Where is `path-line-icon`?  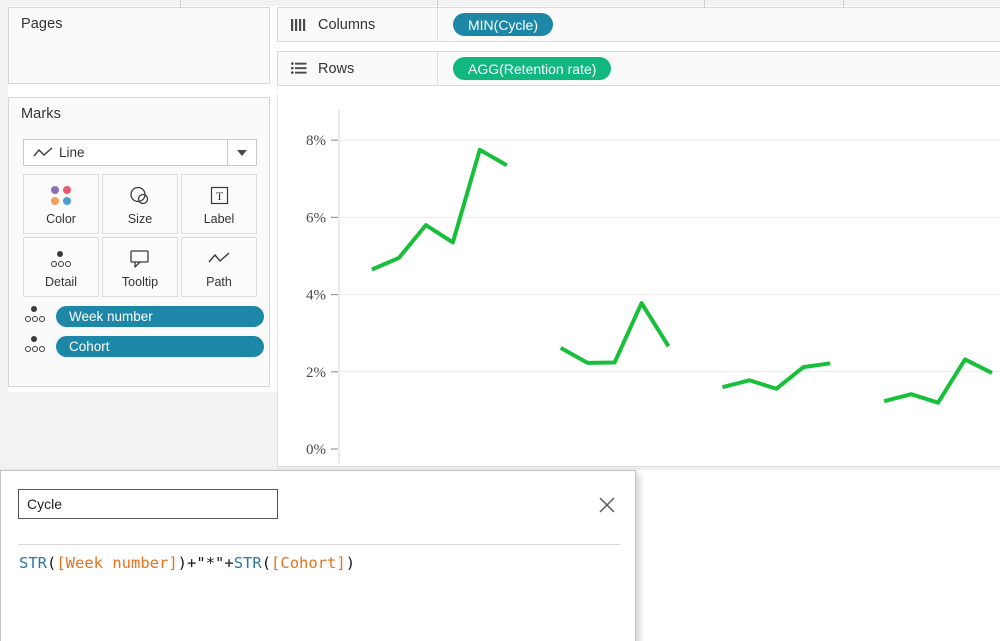
path-line-icon is located at coordinates (219, 259).